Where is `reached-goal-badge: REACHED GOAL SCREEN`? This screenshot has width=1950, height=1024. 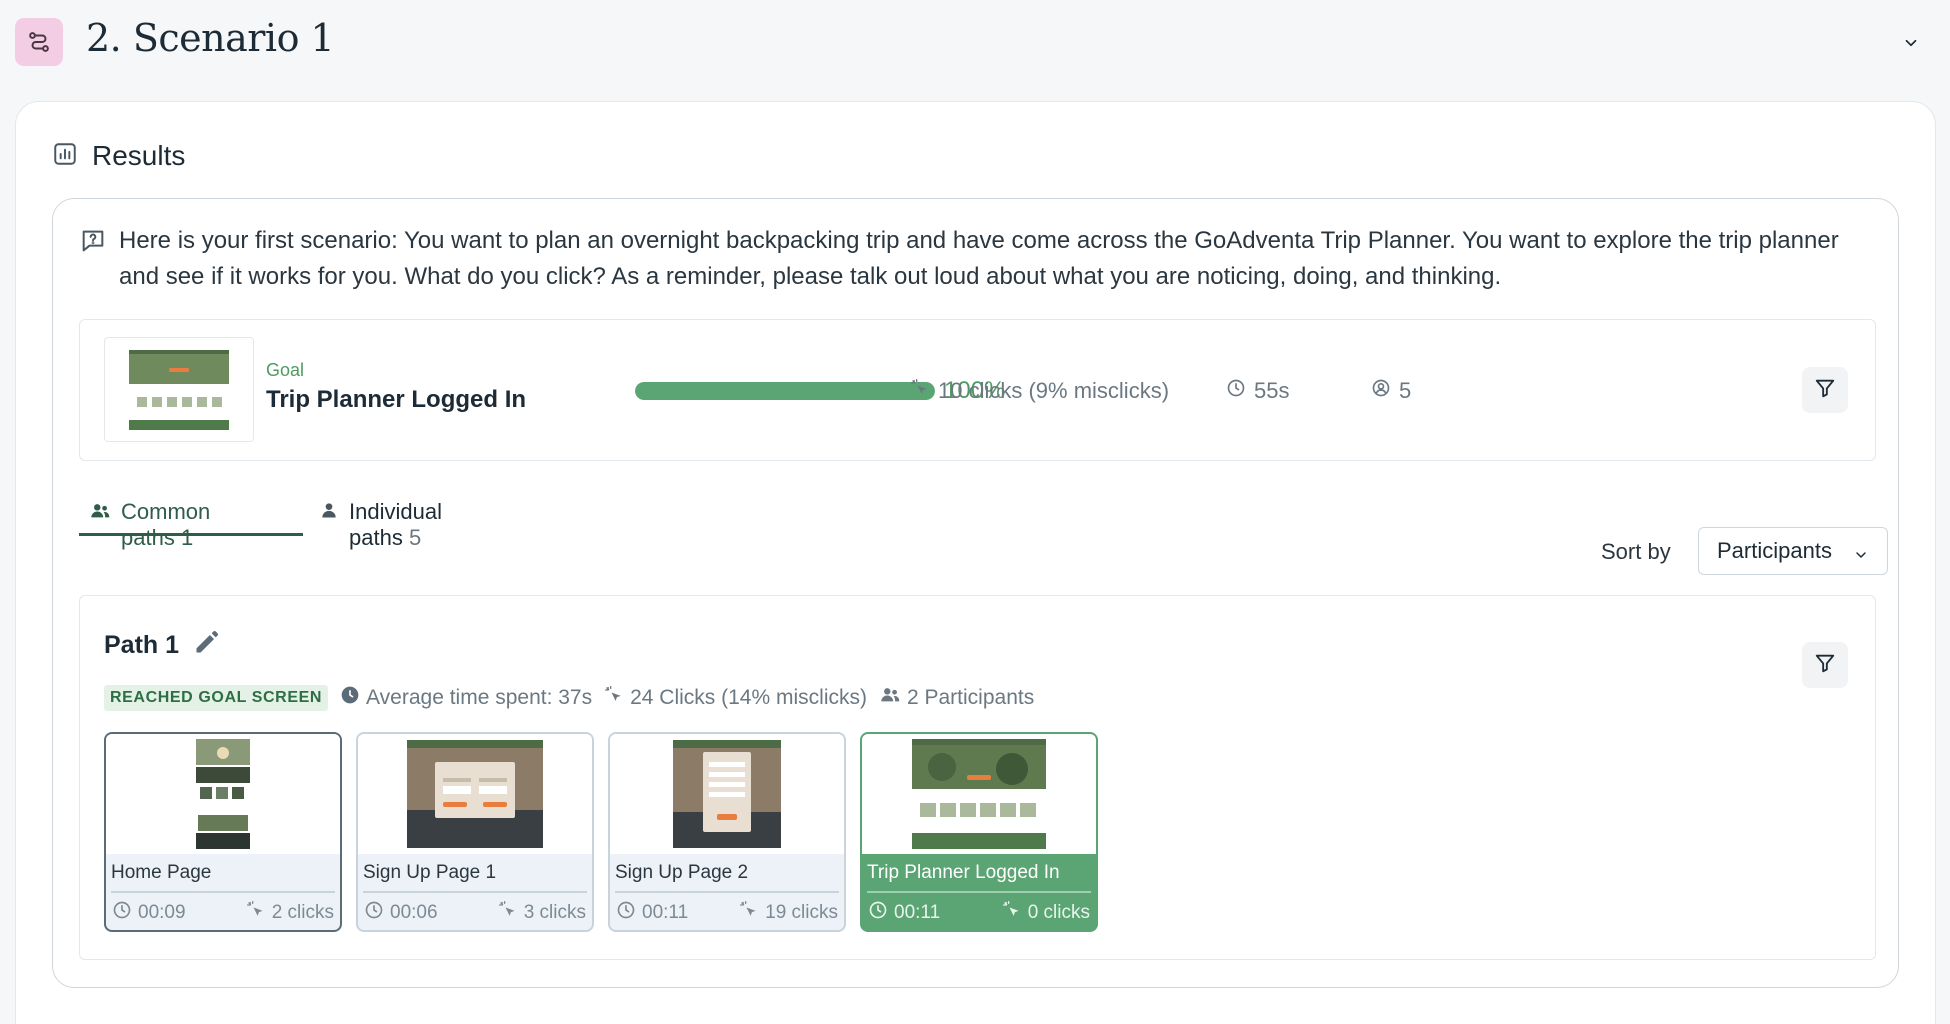
reached-goal-badge: REACHED GOAL SCREEN is located at coordinates (216, 698).